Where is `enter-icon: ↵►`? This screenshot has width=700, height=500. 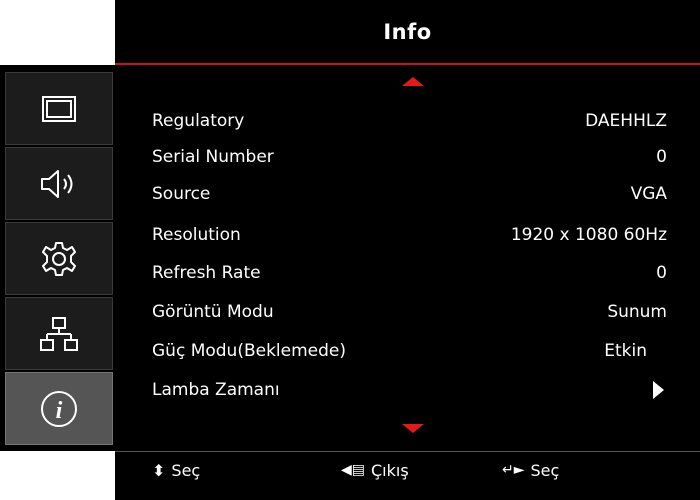
enter-icon: ↵► is located at coordinates (513, 470).